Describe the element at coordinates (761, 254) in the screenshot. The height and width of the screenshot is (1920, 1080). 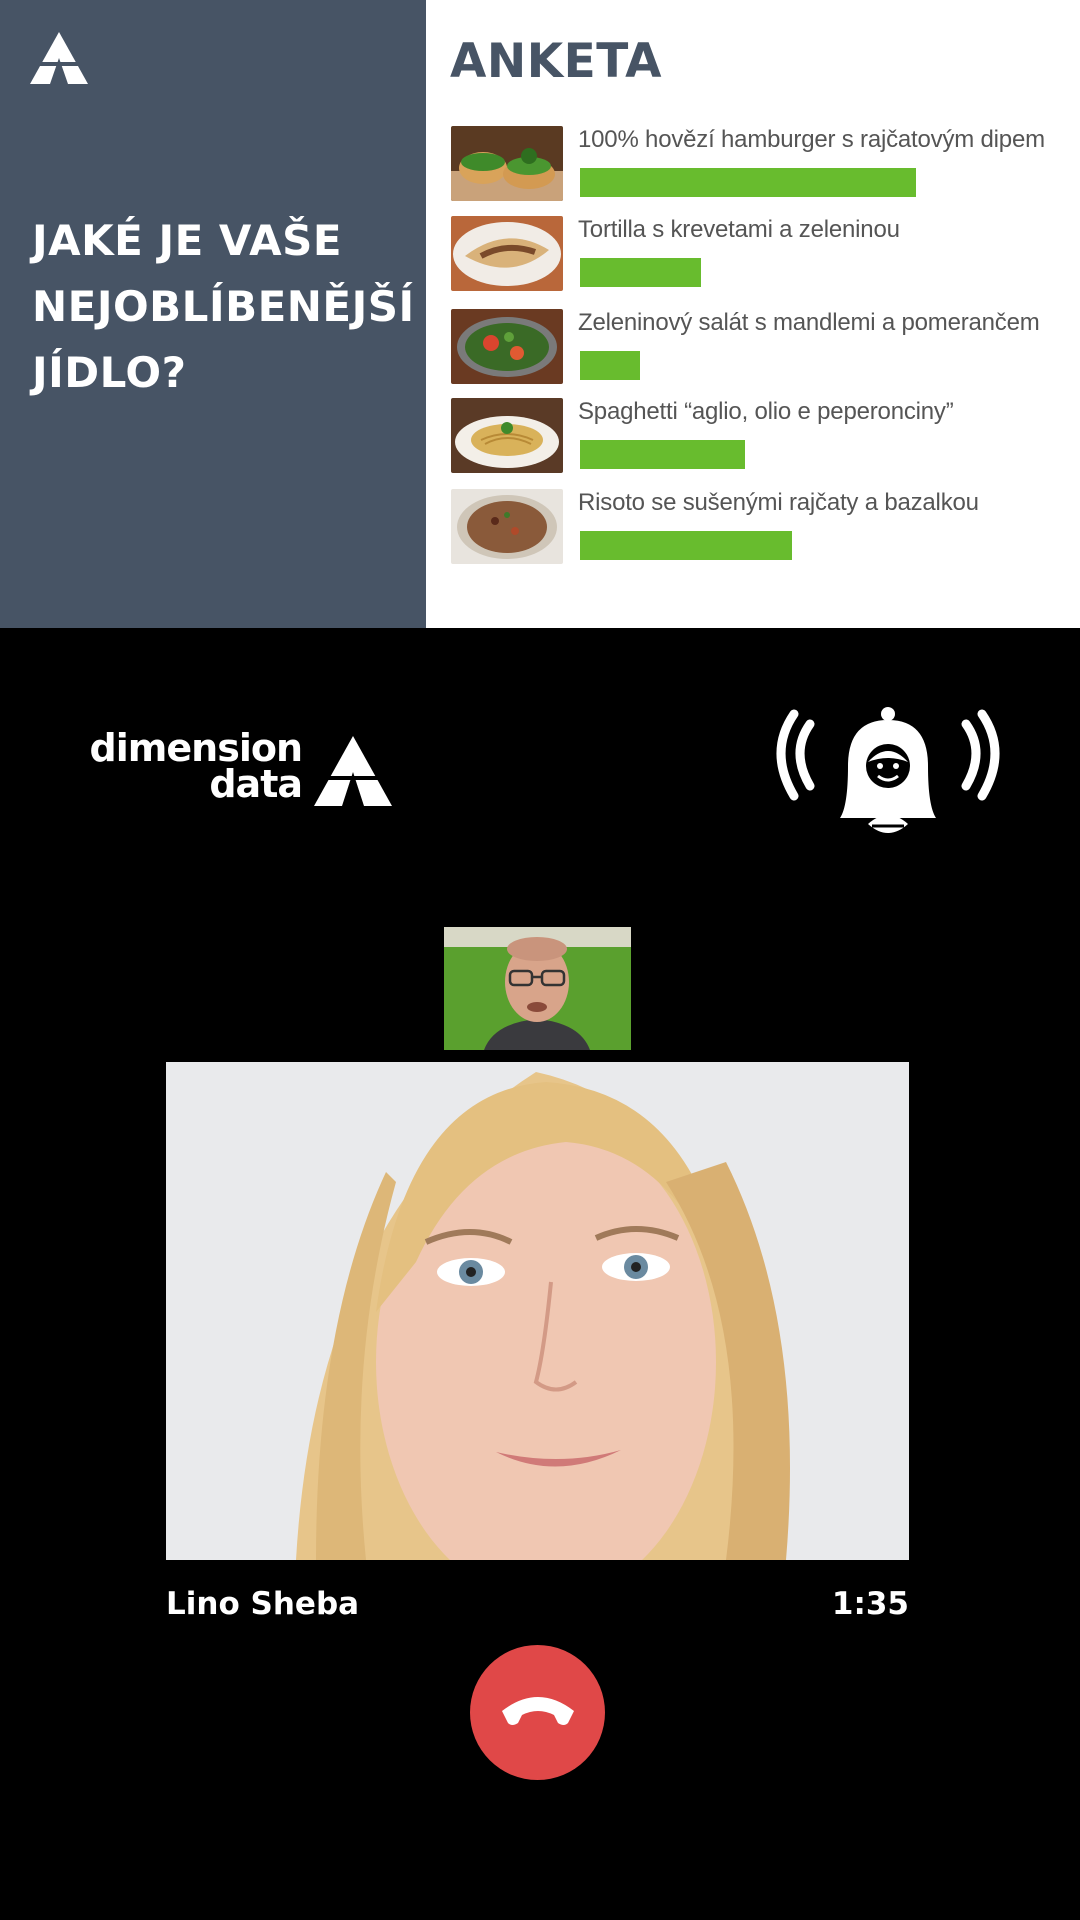
I see `poll-item: Tortilla s krevetami a zeleninou` at that location.